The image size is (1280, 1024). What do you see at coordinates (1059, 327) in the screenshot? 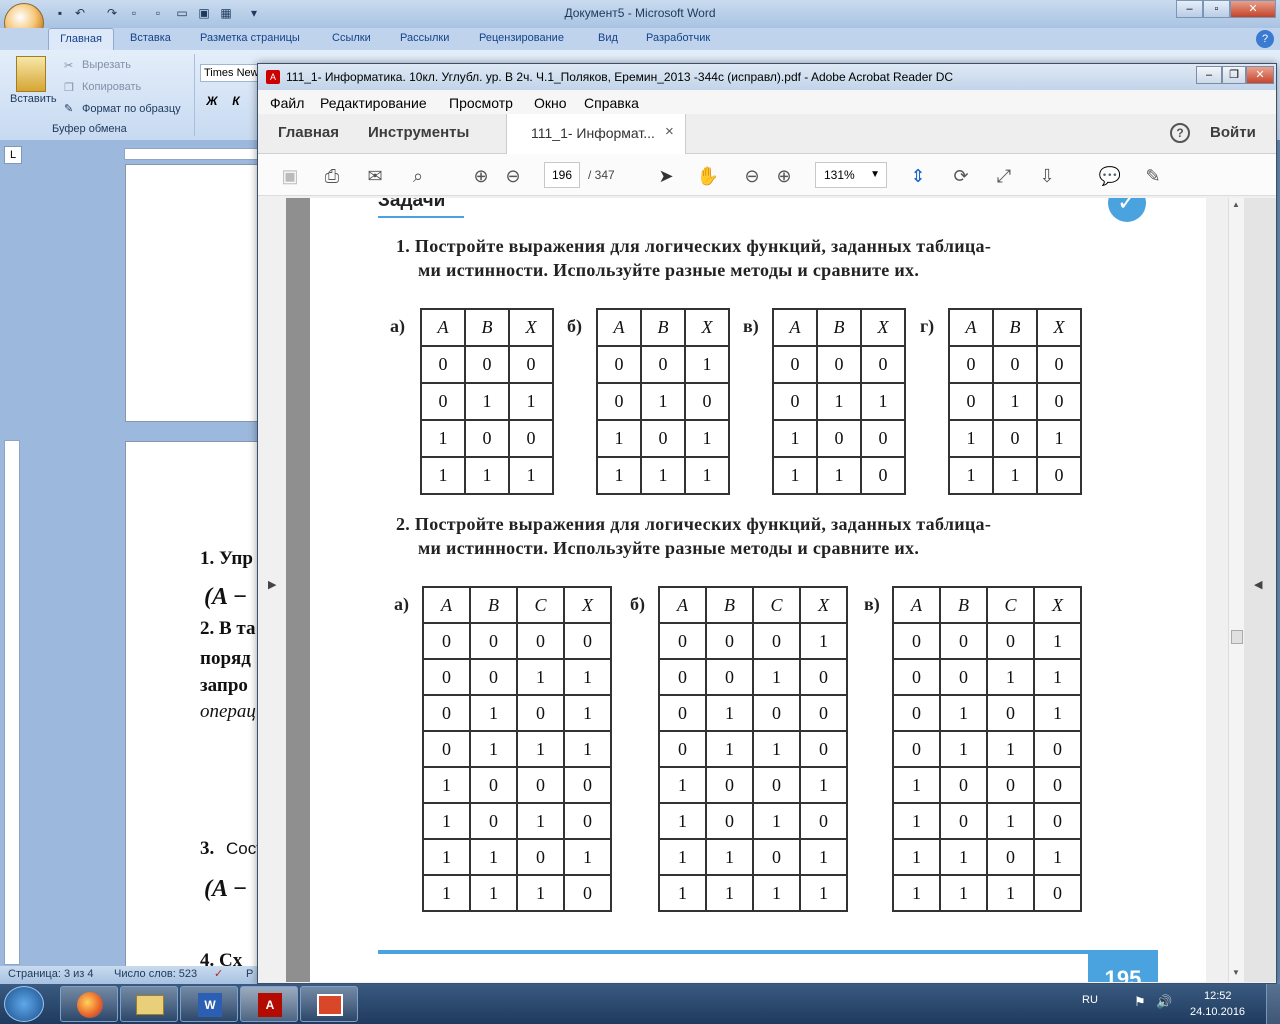
I see `column-header: X` at bounding box center [1059, 327].